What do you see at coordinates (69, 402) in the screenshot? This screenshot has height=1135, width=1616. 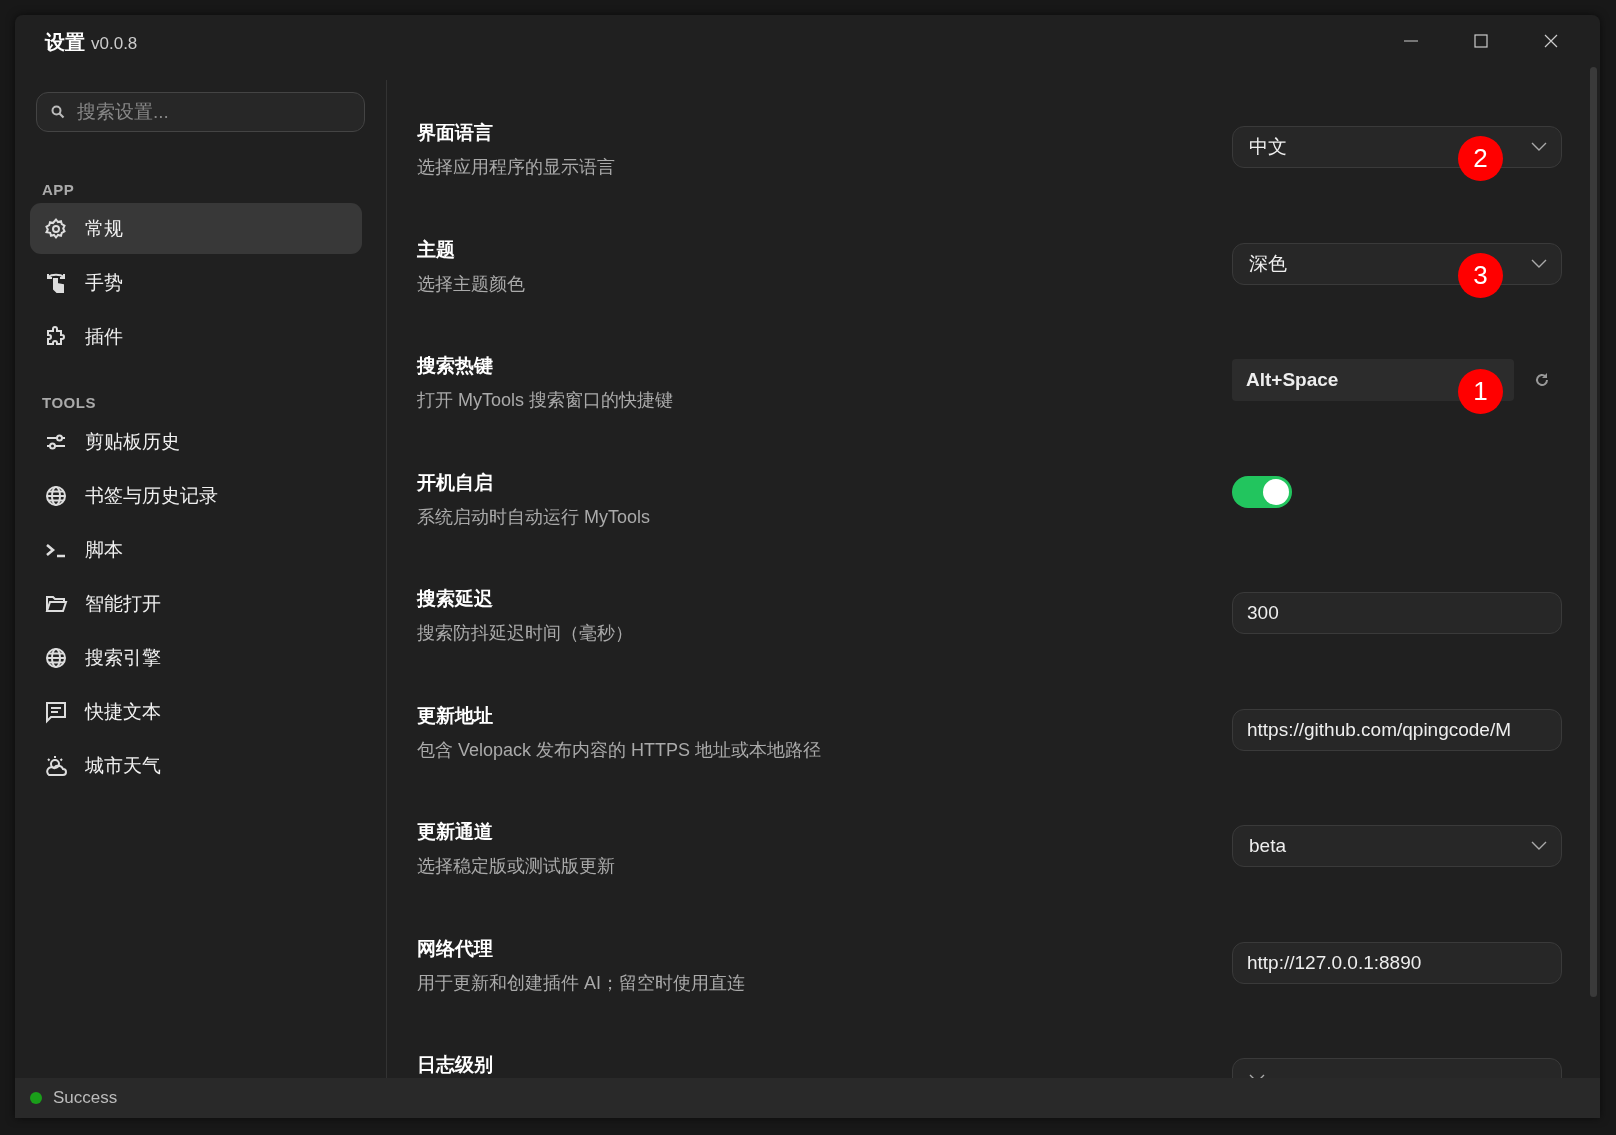 I see `section-heading: TOOLS` at bounding box center [69, 402].